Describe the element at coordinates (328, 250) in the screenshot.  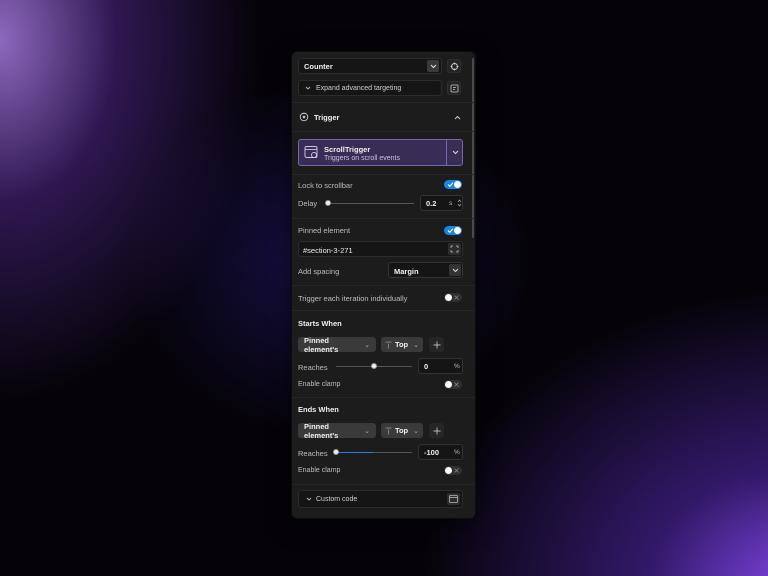
I see `pinned-element-value: #section-3-271` at that location.